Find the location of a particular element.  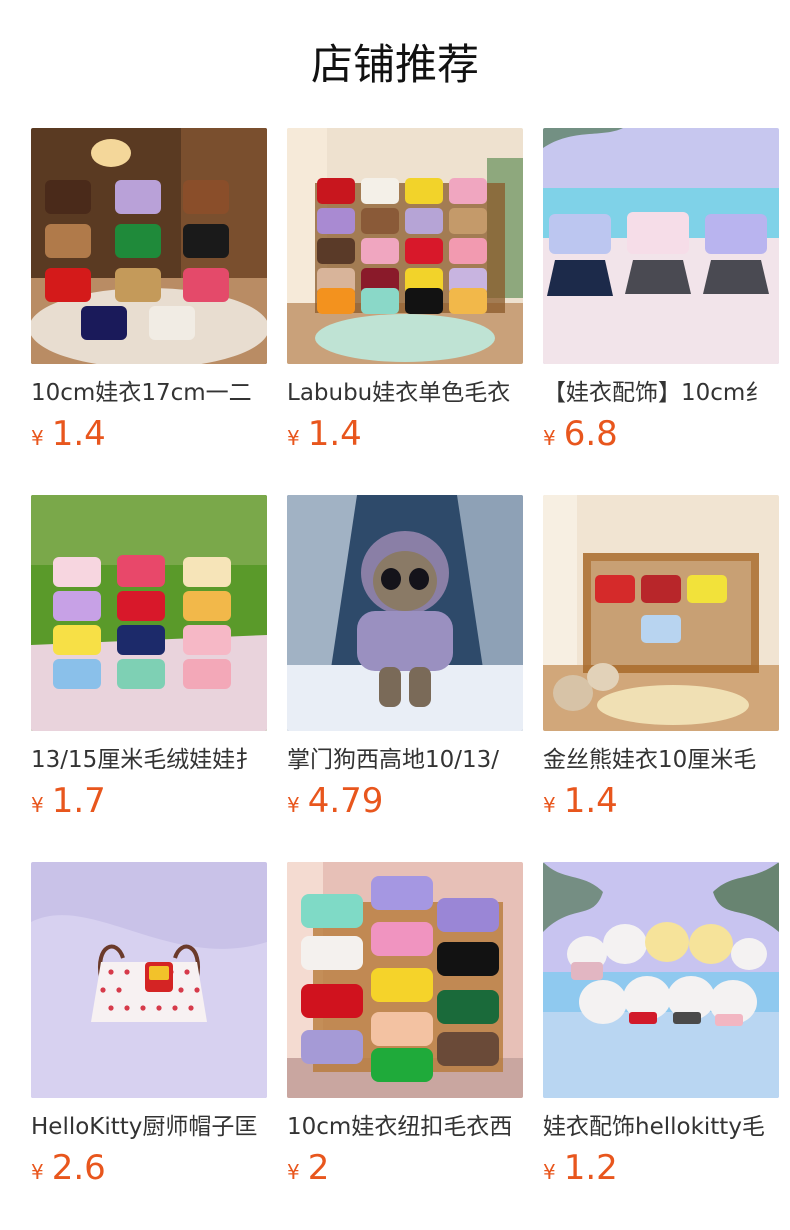

product-card: HelloKitty厨师帽子匡 ¥ 2.6 is located at coordinates (149, 1026).